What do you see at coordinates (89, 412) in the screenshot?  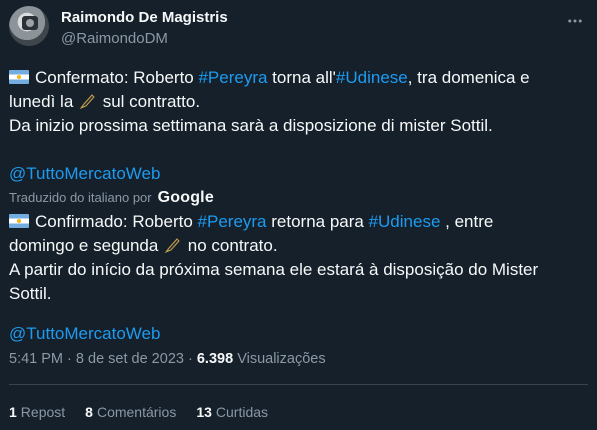 I see `comments-count: 8` at bounding box center [89, 412].